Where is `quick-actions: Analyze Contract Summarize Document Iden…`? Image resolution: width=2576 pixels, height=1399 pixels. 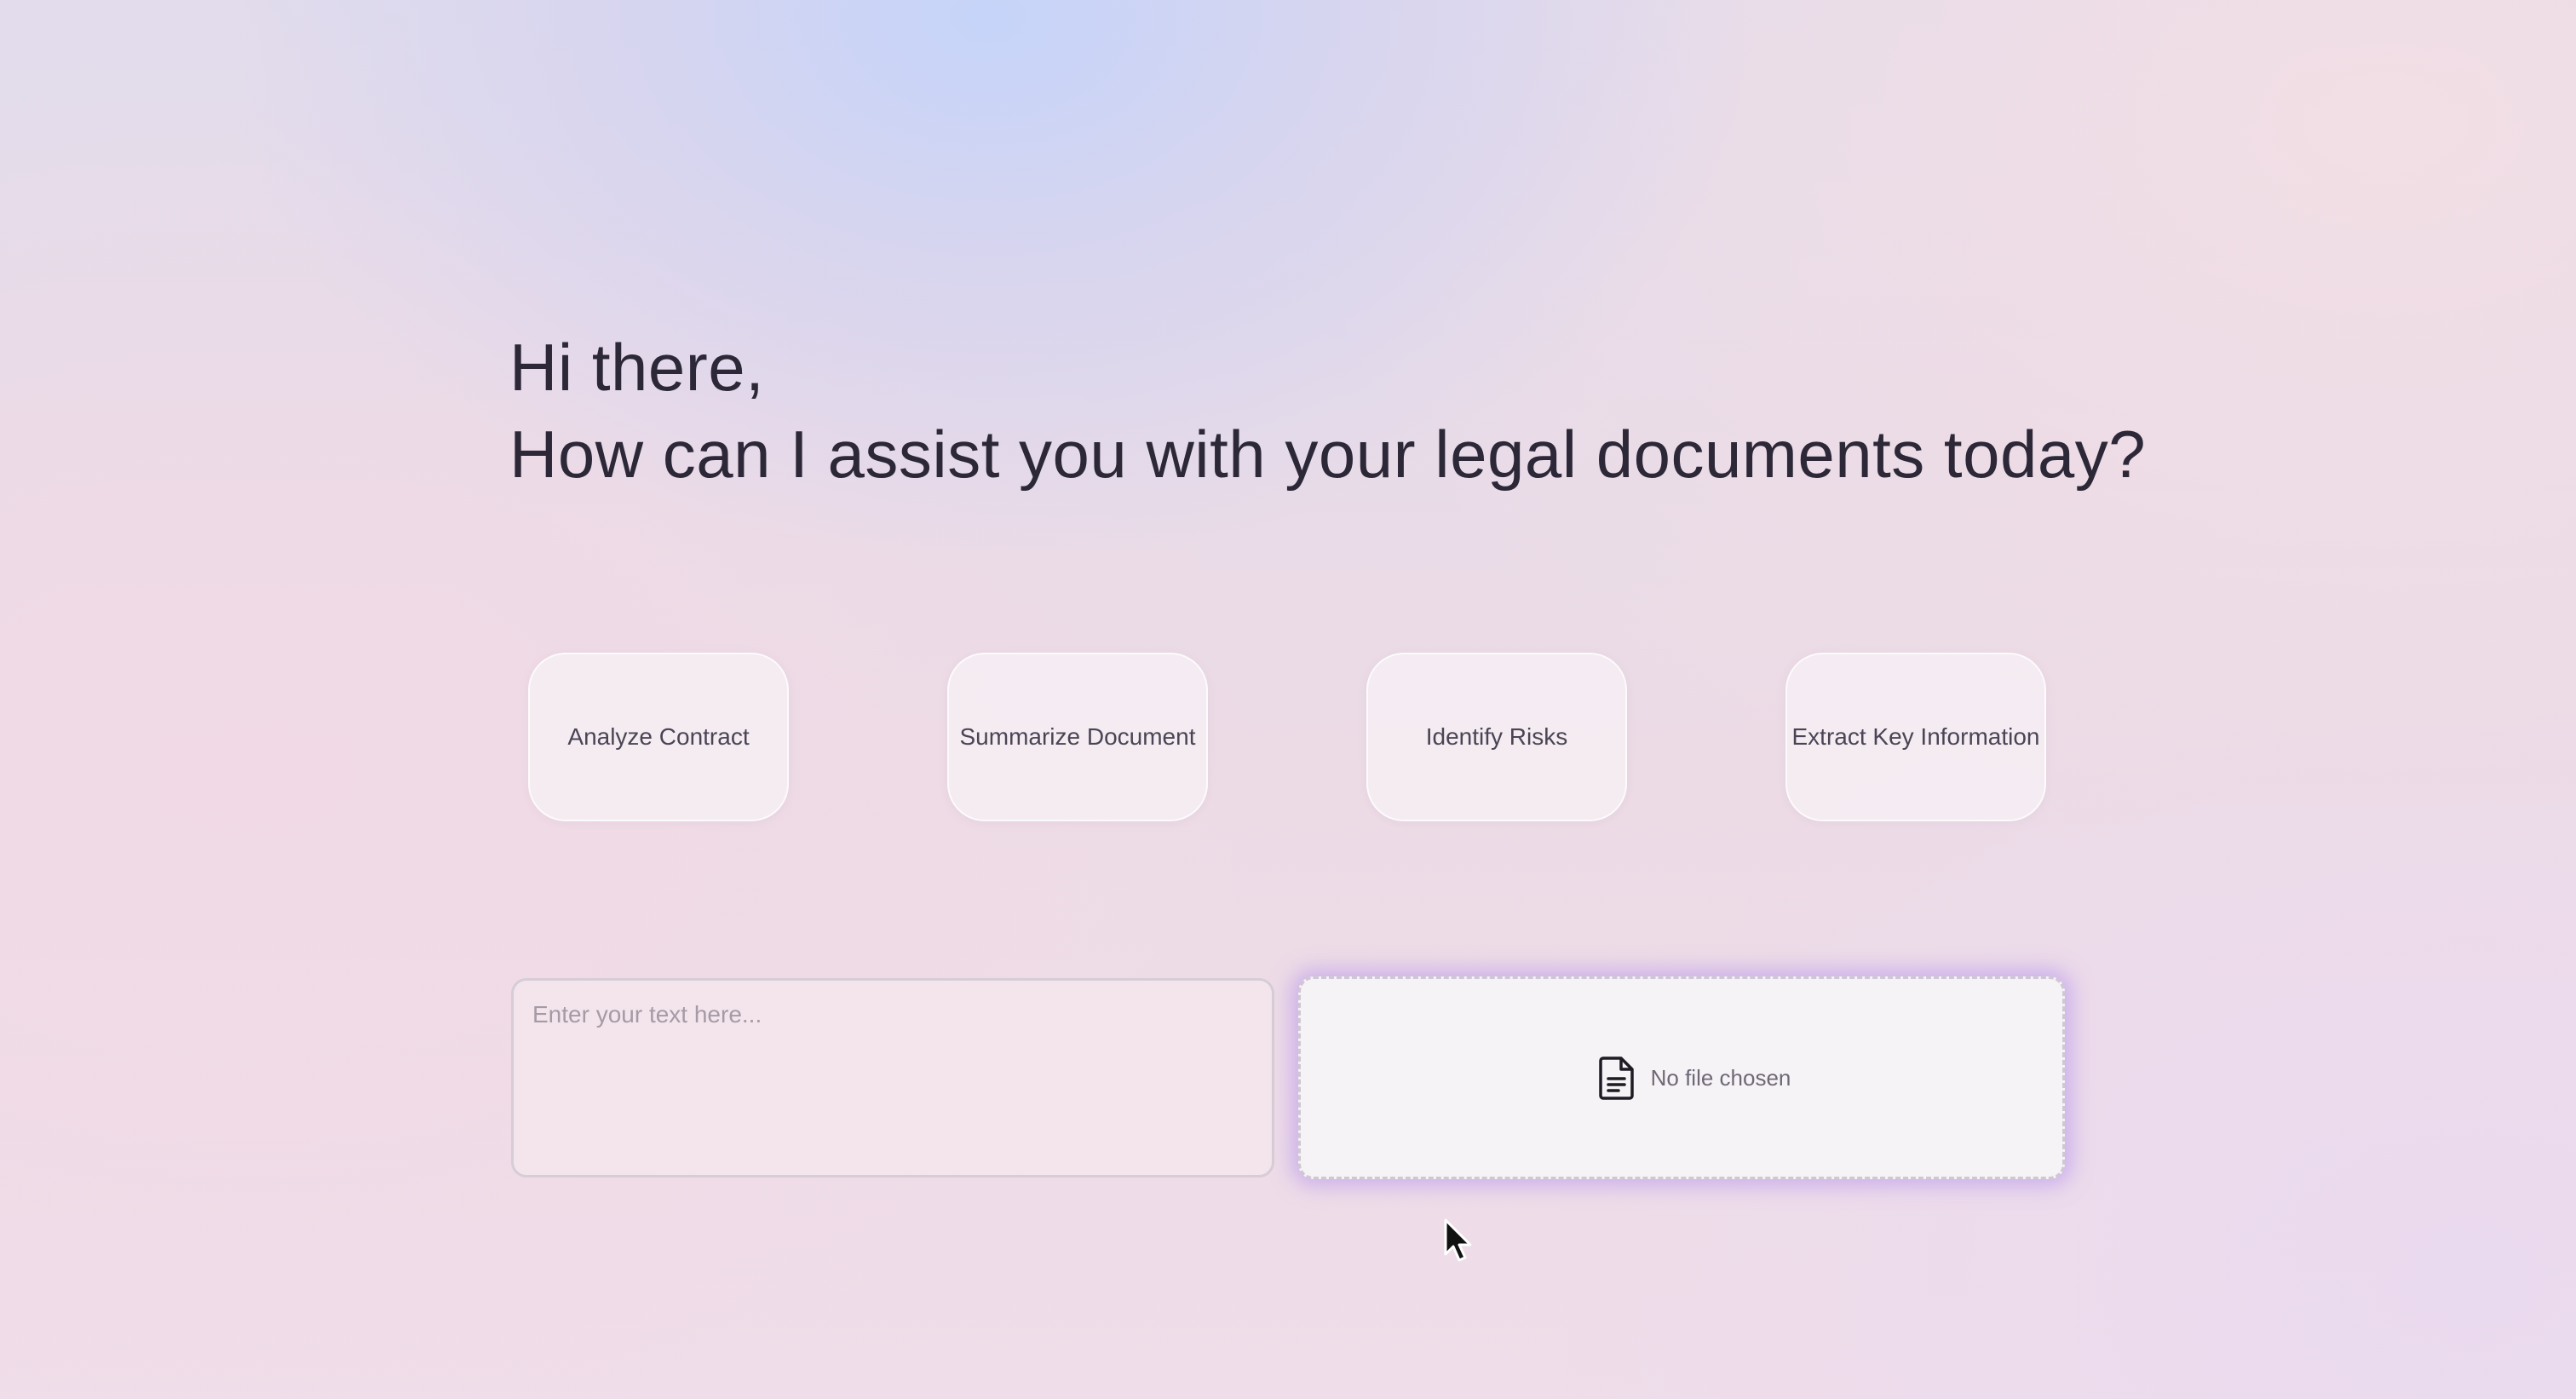 quick-actions: Analyze Contract Summarize Document Iden… is located at coordinates (1288, 738).